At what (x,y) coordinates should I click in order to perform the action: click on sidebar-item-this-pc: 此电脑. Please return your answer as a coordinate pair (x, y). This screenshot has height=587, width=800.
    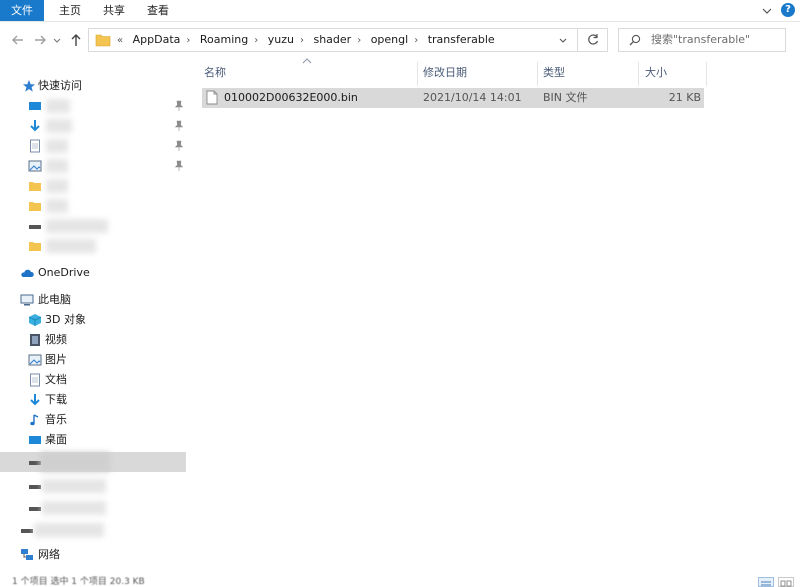
    Looking at the image, I should click on (95, 300).